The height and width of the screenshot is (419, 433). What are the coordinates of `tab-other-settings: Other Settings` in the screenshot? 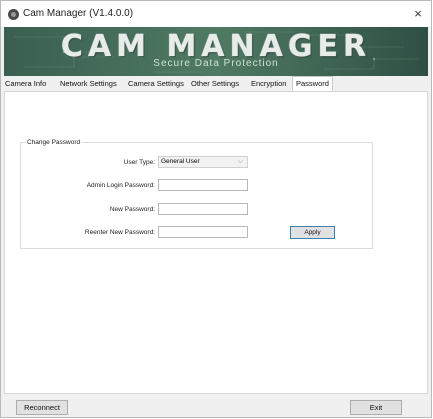 It's located at (215, 84).